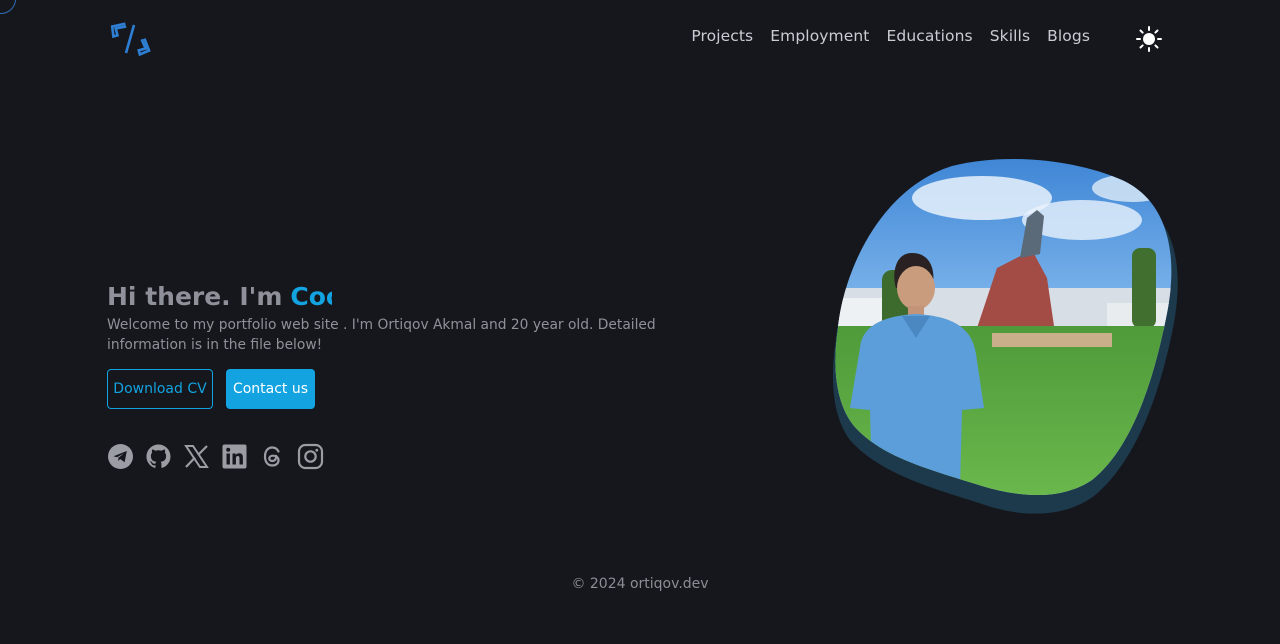  Describe the element at coordinates (640, 584) in the screenshot. I see `site-footer: © 2024 ortiqov.dev` at that location.